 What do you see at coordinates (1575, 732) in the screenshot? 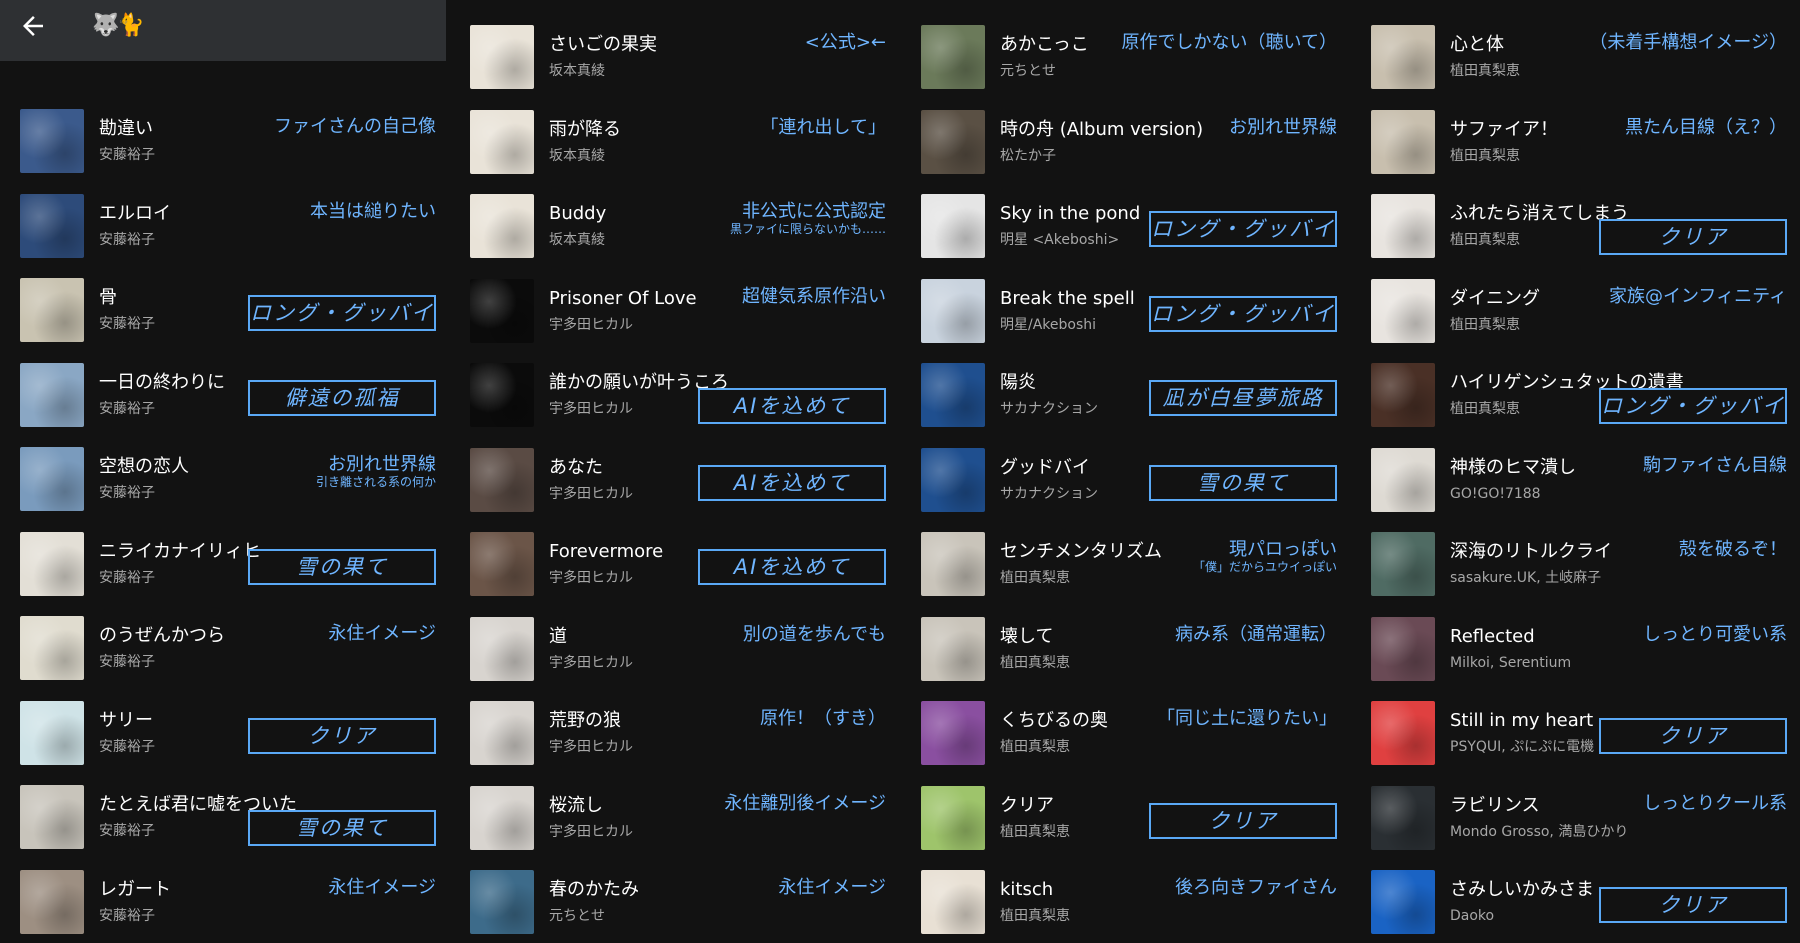
I see `track-row: Still in my heart PSYQUI, ぷにぷに電機 クリア` at bounding box center [1575, 732].